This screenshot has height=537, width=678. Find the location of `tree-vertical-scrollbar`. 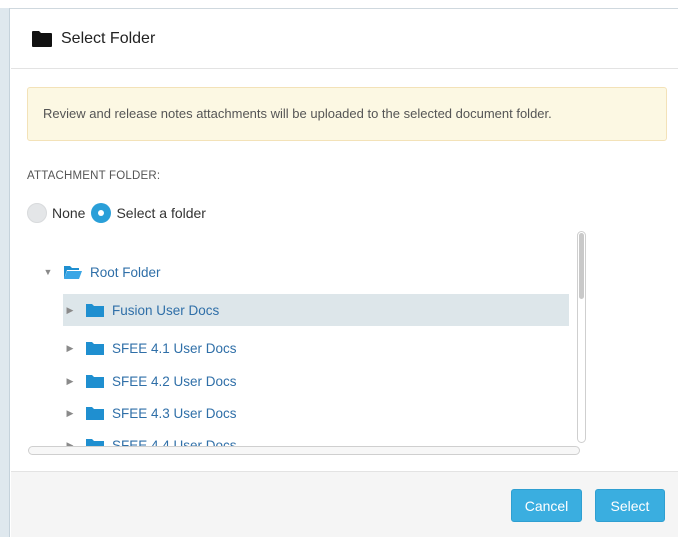

tree-vertical-scrollbar is located at coordinates (581, 337).